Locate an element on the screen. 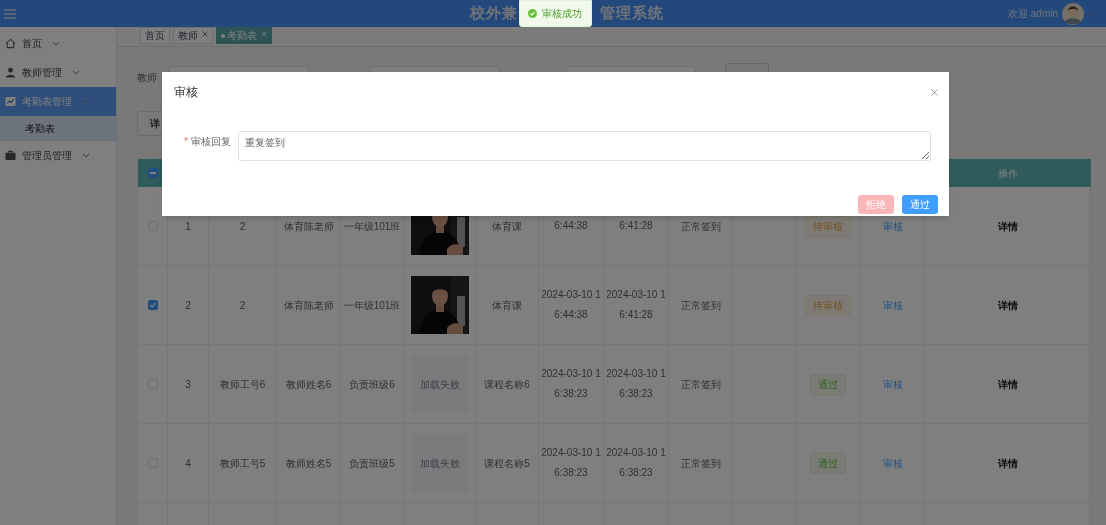 This screenshot has width=1106, height=525. column-header: 操作 is located at coordinates (1007, 173).